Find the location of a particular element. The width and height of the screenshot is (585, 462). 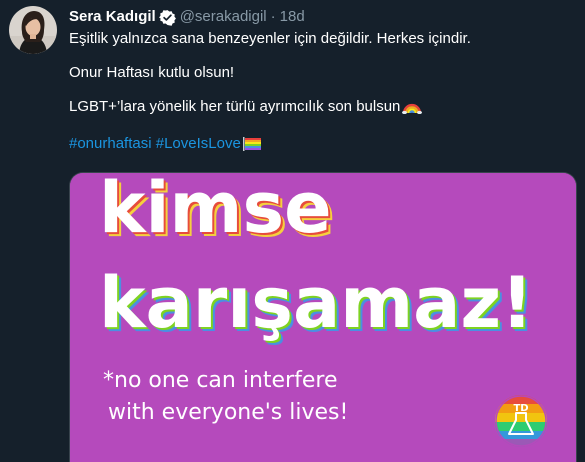

rainbow-flag-icon is located at coordinates (251, 147).